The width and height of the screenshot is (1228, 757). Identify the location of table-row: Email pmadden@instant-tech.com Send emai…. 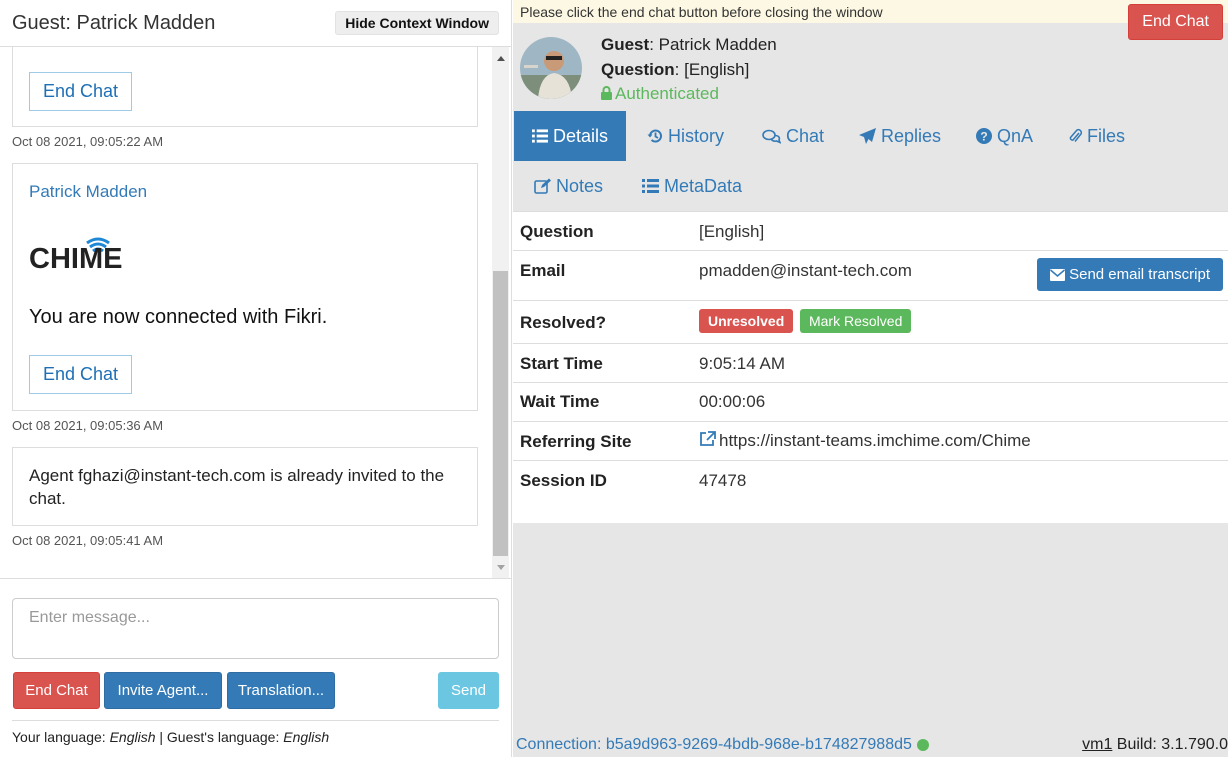
(870, 276).